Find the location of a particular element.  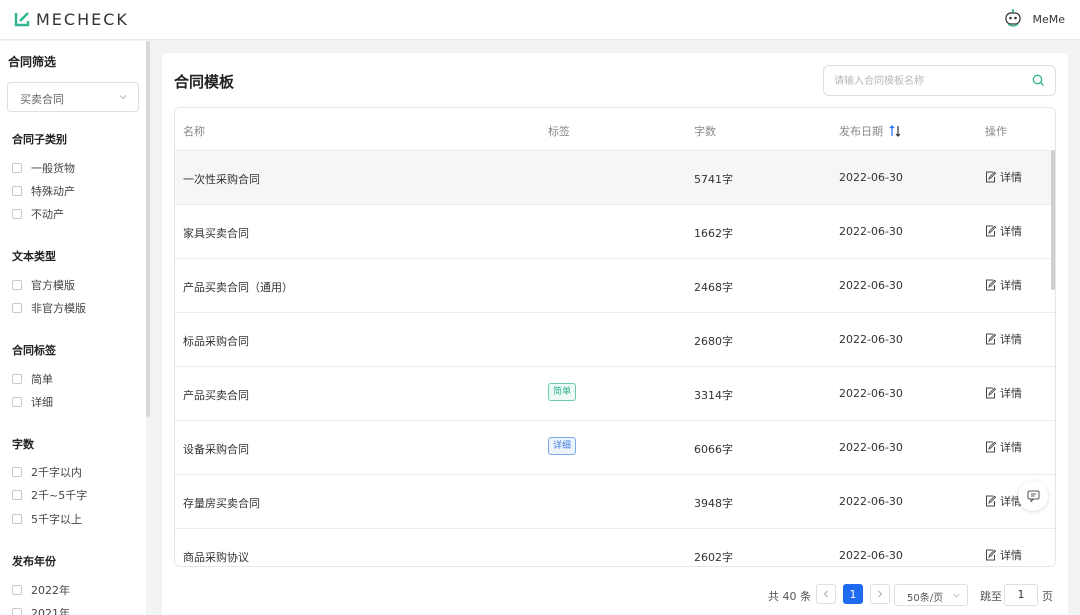

filter-option-special-movables: 特殊动产 is located at coordinates (43, 191).